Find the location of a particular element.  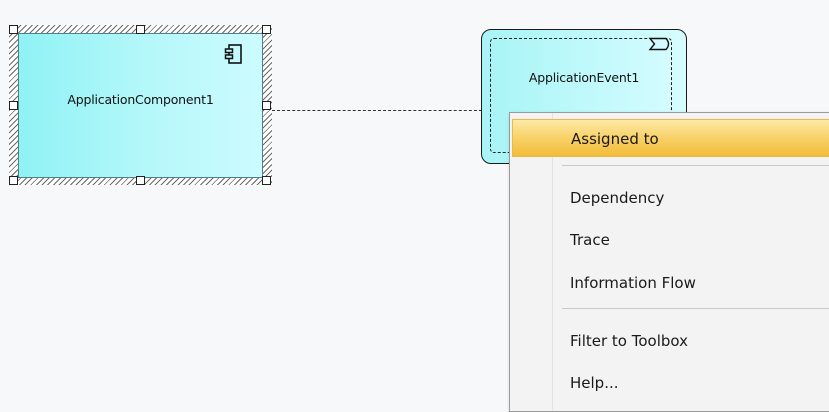

event-icon is located at coordinates (659, 44).